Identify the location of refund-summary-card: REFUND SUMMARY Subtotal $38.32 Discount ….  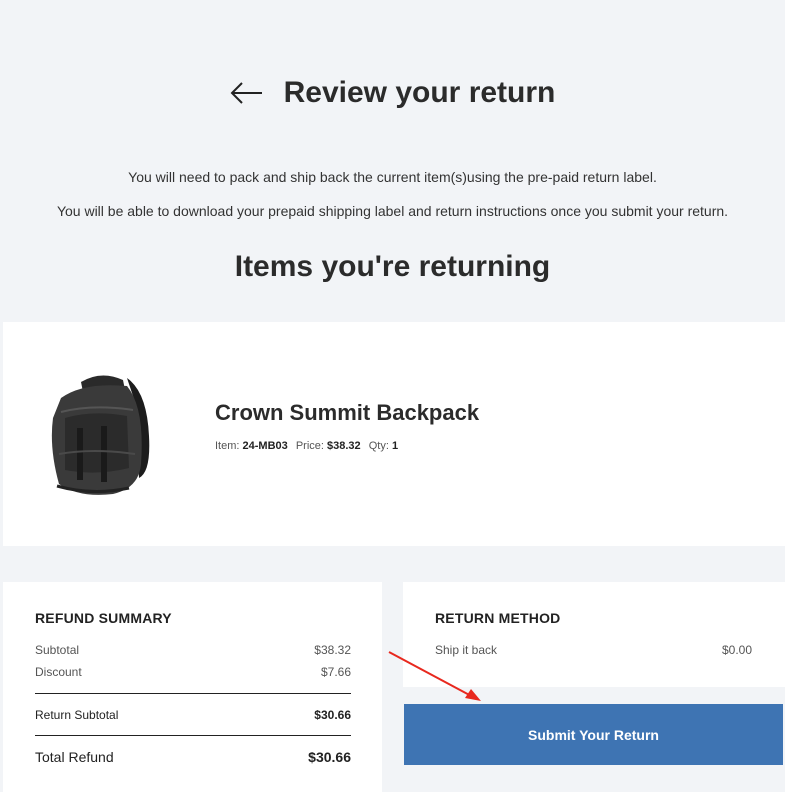
(192, 687).